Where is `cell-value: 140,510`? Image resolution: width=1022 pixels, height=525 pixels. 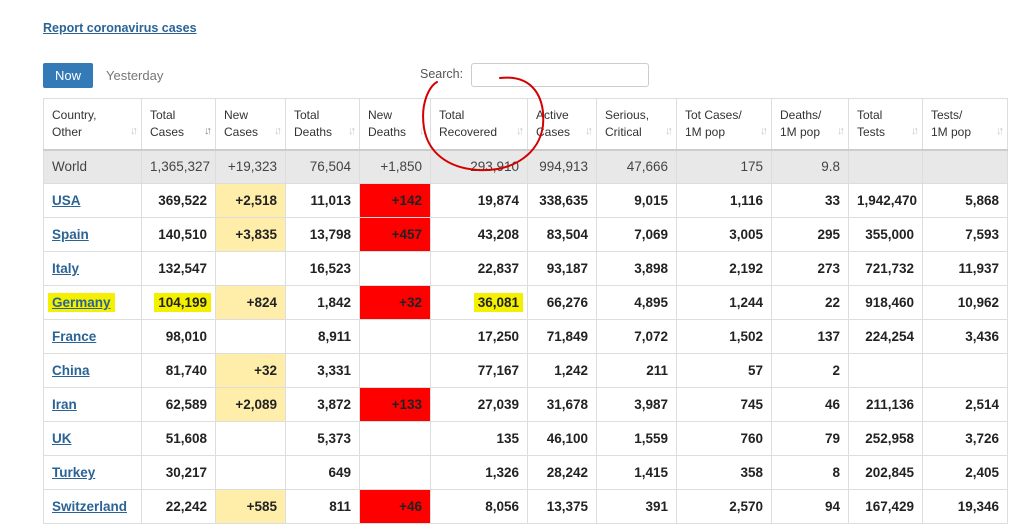
cell-value: 140,510 is located at coordinates (182, 234).